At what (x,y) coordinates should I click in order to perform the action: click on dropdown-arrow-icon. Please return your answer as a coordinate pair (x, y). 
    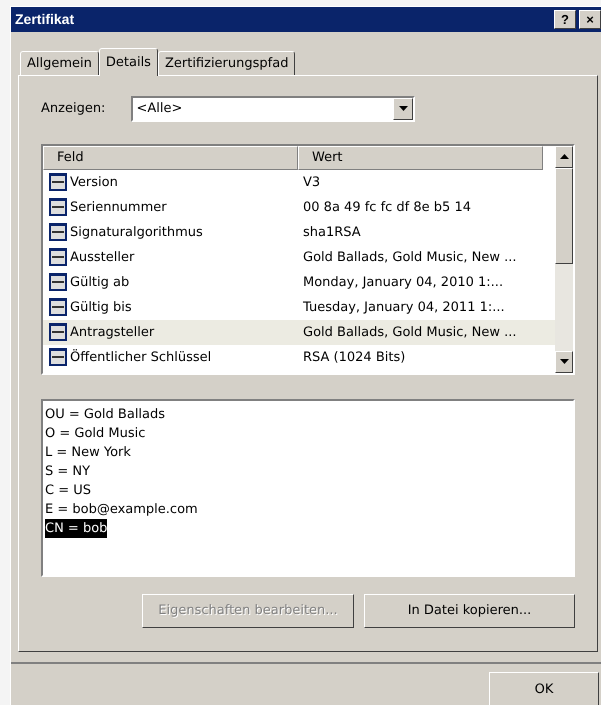
    Looking at the image, I should click on (403, 109).